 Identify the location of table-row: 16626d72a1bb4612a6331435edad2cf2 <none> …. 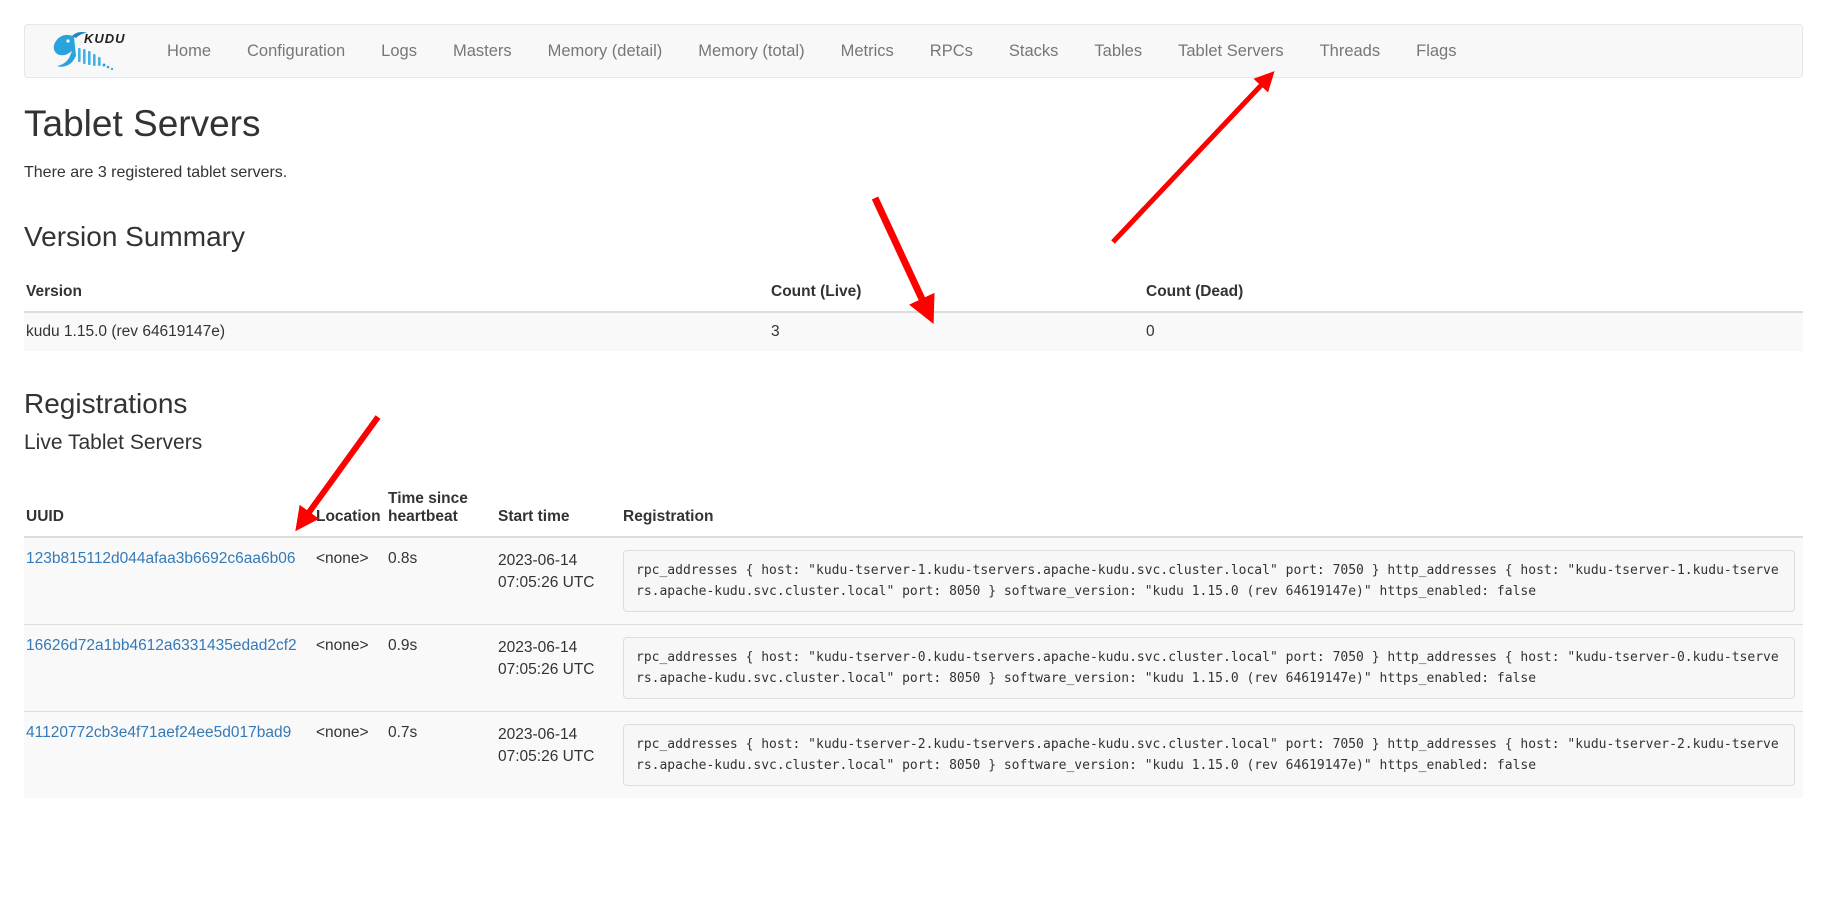
(913, 667).